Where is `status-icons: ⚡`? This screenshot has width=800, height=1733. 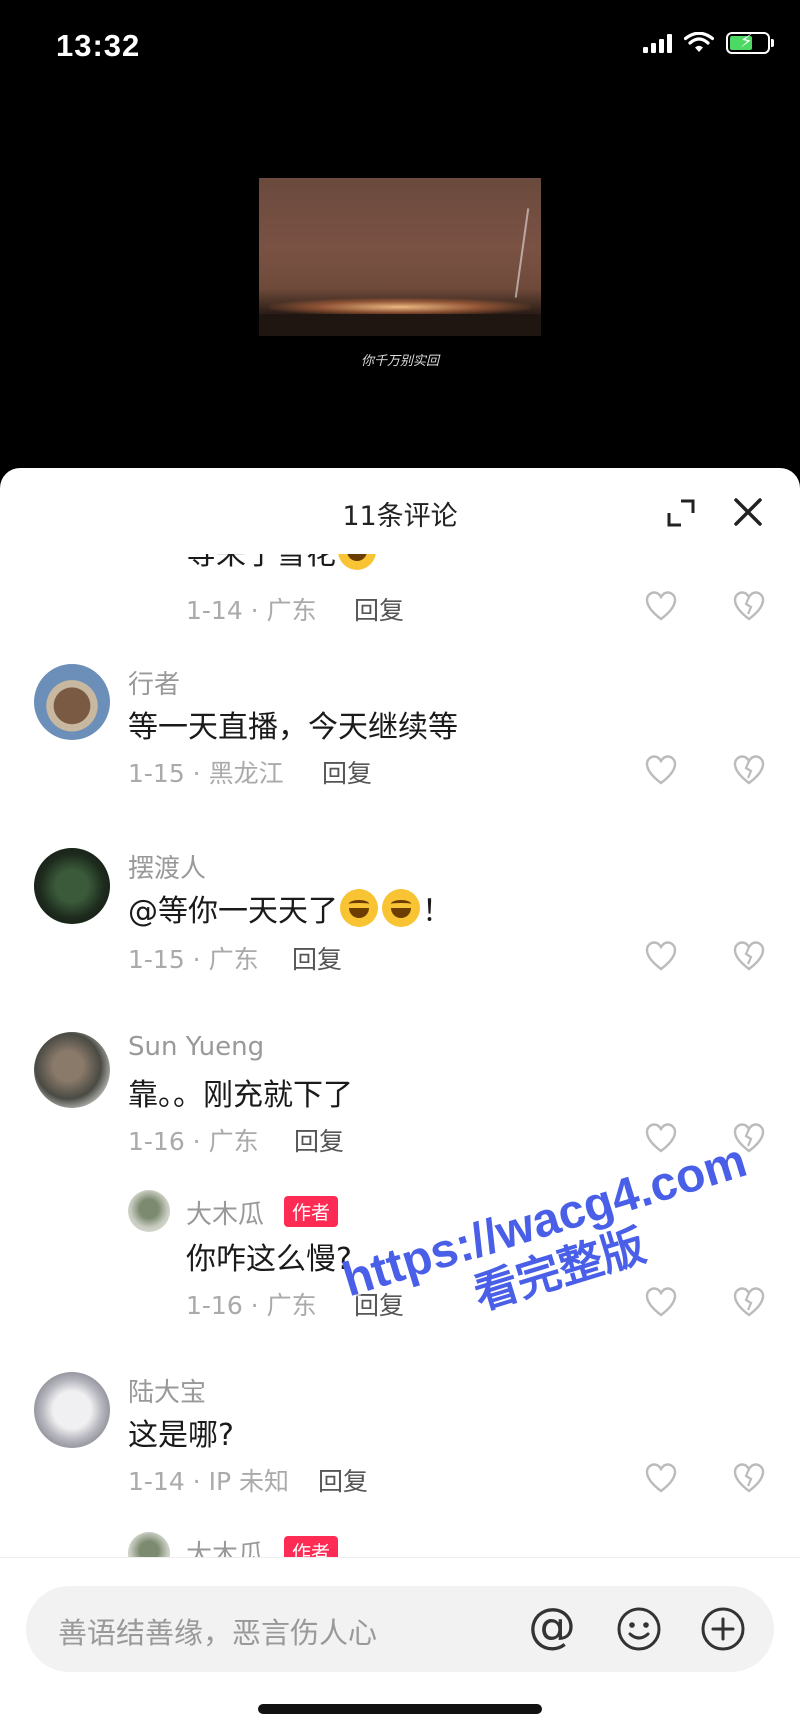
status-icons: ⚡ is located at coordinates (708, 42).